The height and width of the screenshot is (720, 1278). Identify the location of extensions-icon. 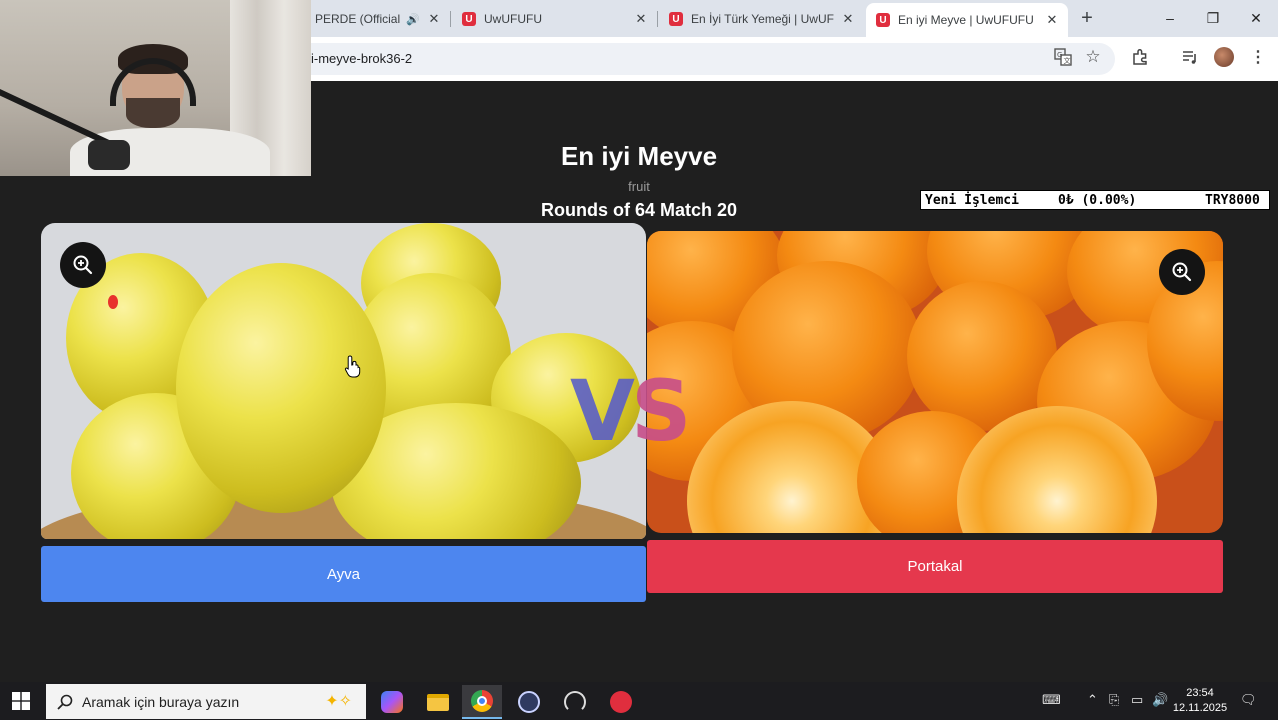
(1140, 57).